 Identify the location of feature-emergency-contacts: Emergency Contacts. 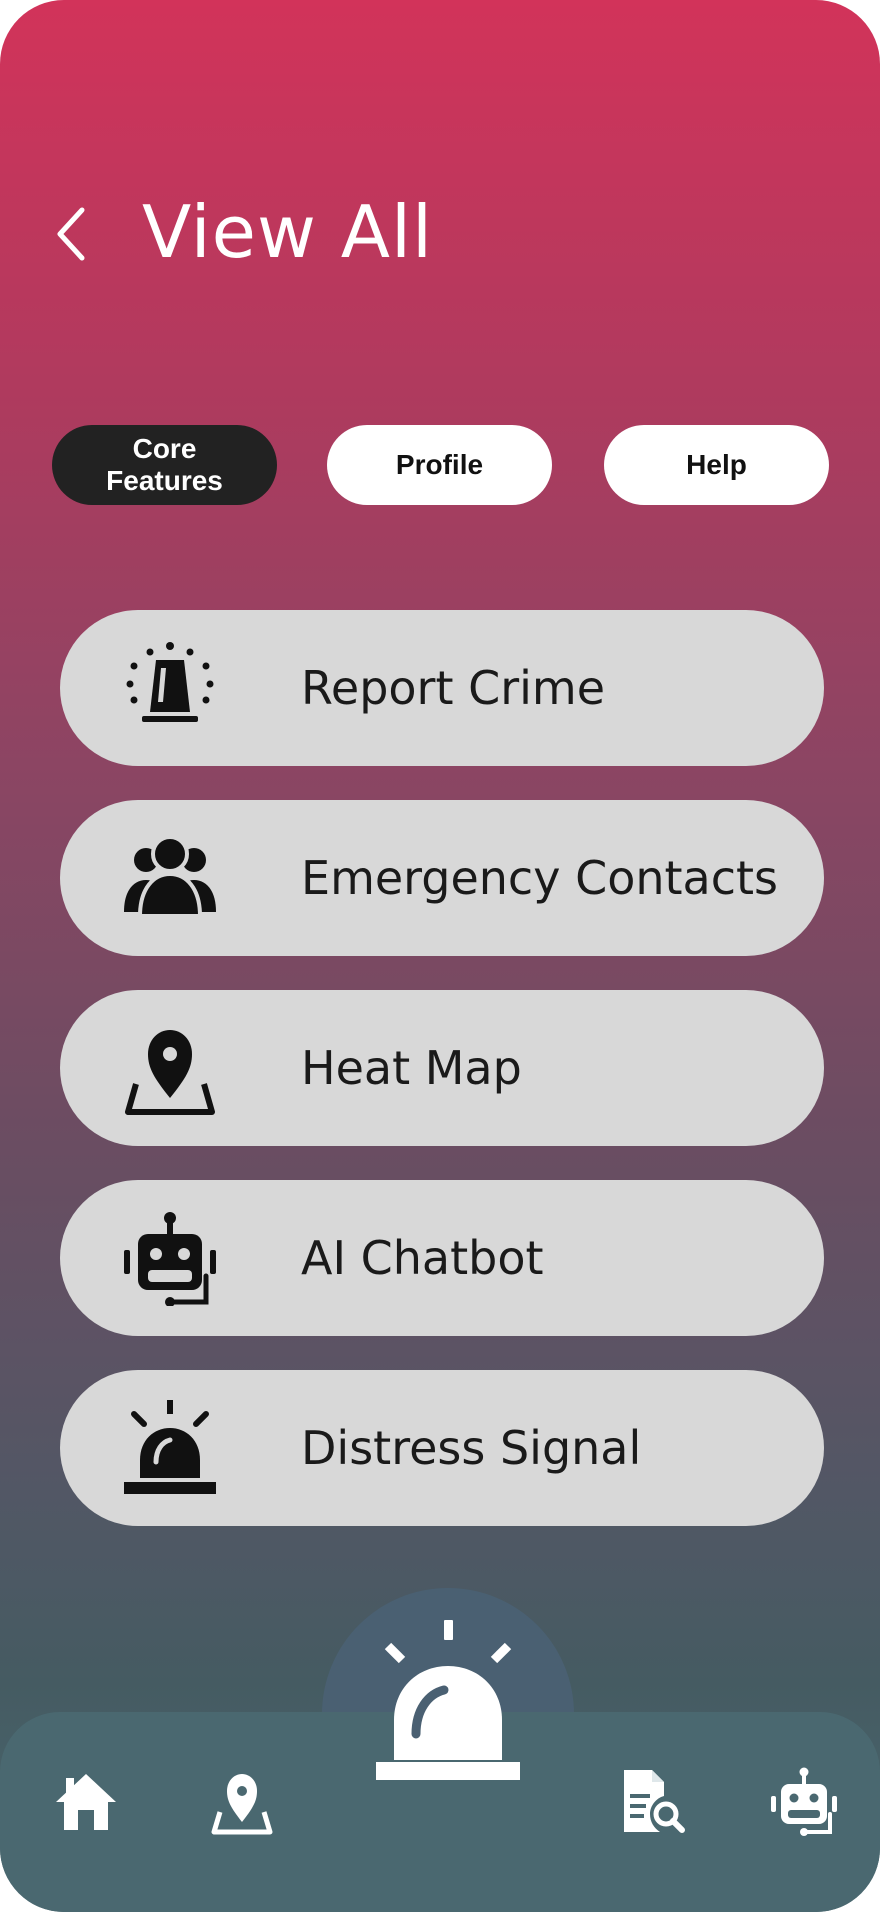
(442, 878).